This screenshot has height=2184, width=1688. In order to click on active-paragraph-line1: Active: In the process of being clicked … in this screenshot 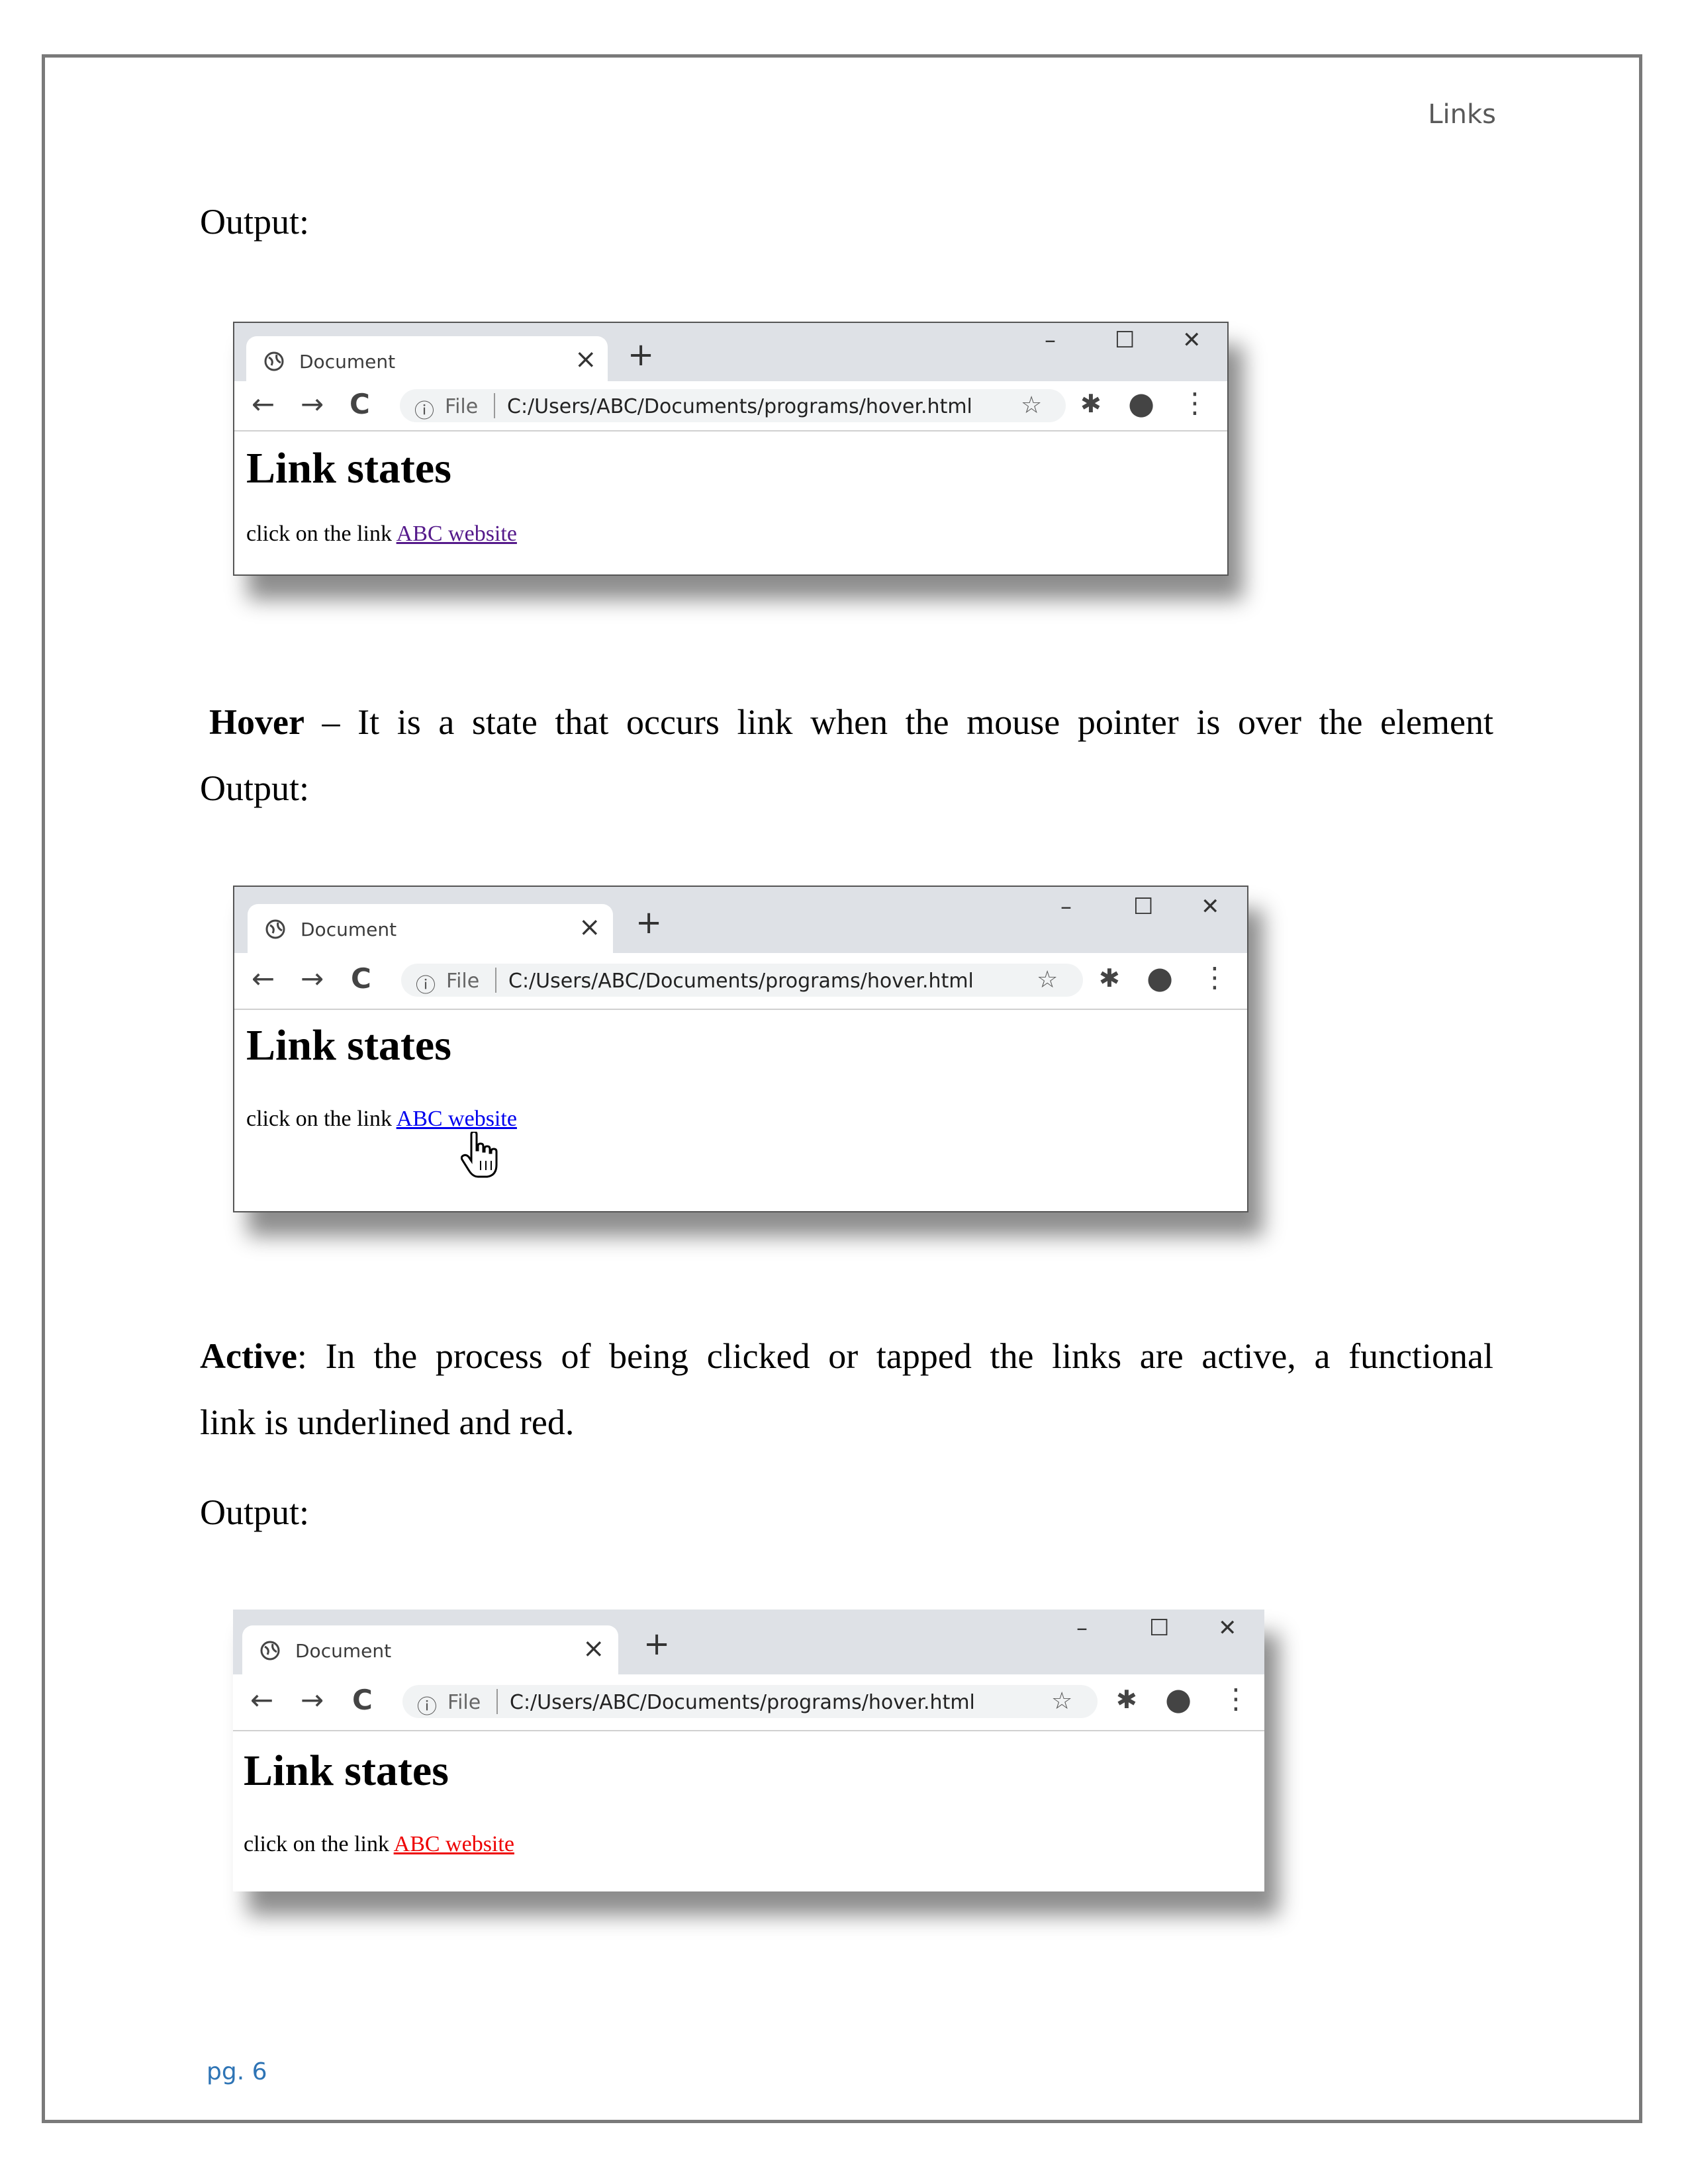, I will do `click(846, 1356)`.